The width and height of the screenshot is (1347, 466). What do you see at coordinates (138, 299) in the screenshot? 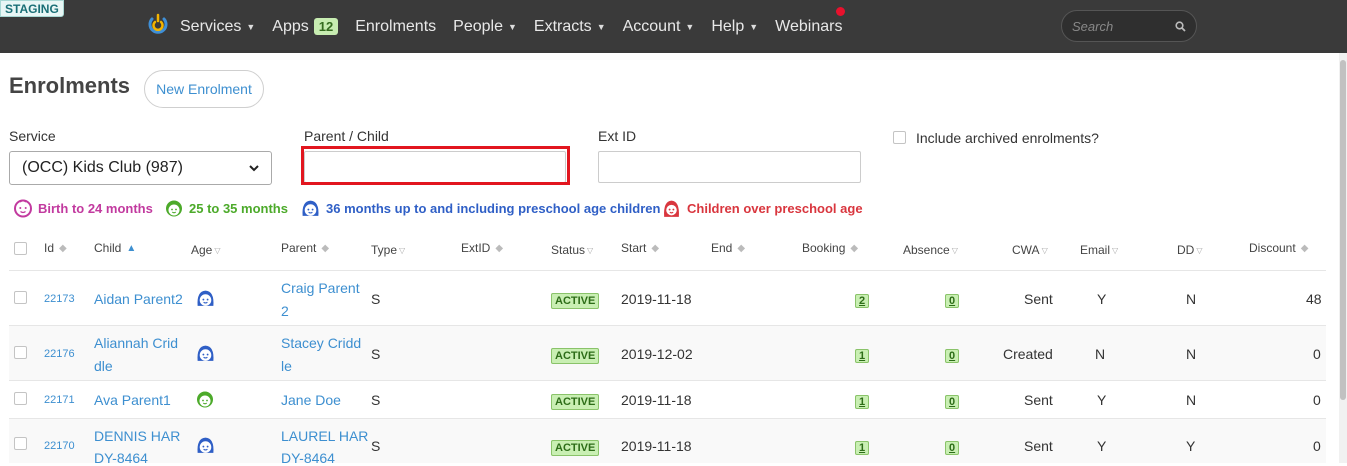
I see `child-name-link: Aidan Parent2` at bounding box center [138, 299].